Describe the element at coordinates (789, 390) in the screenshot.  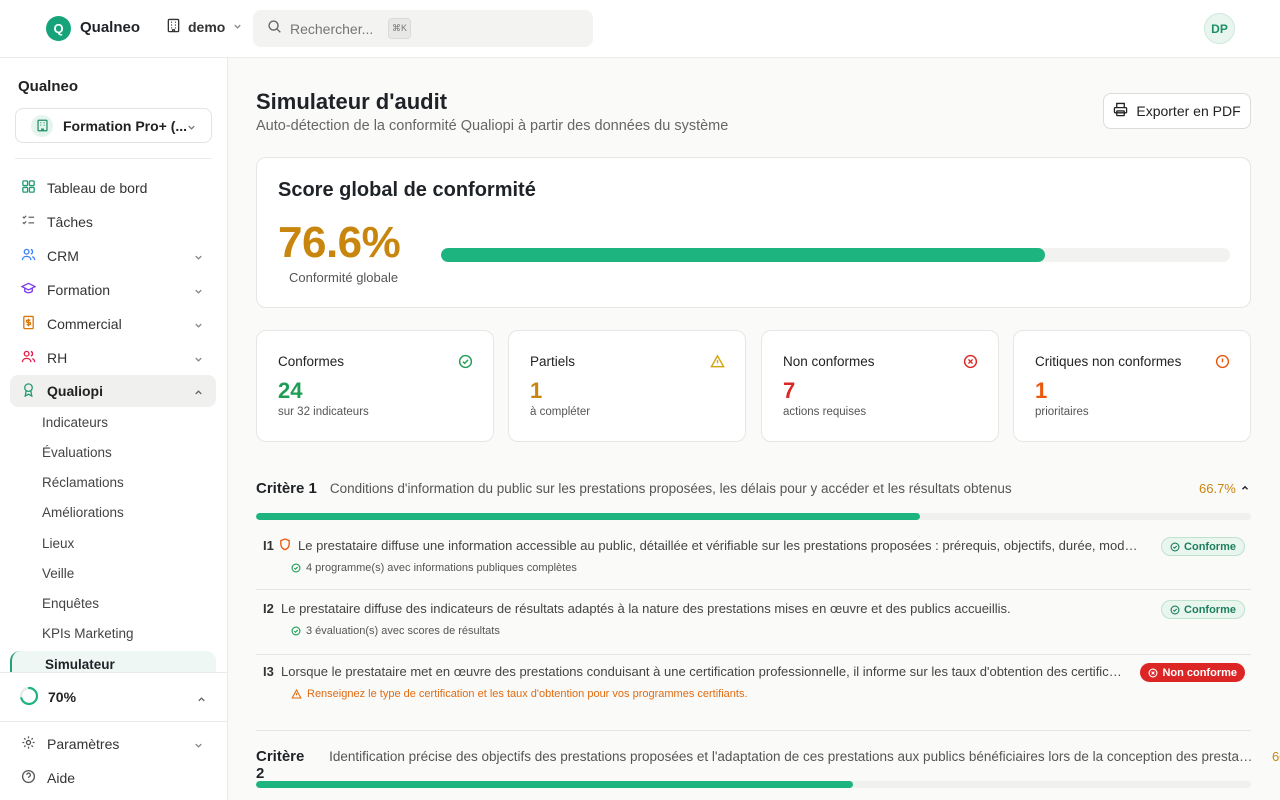
I see `stat-value: 7` at that location.